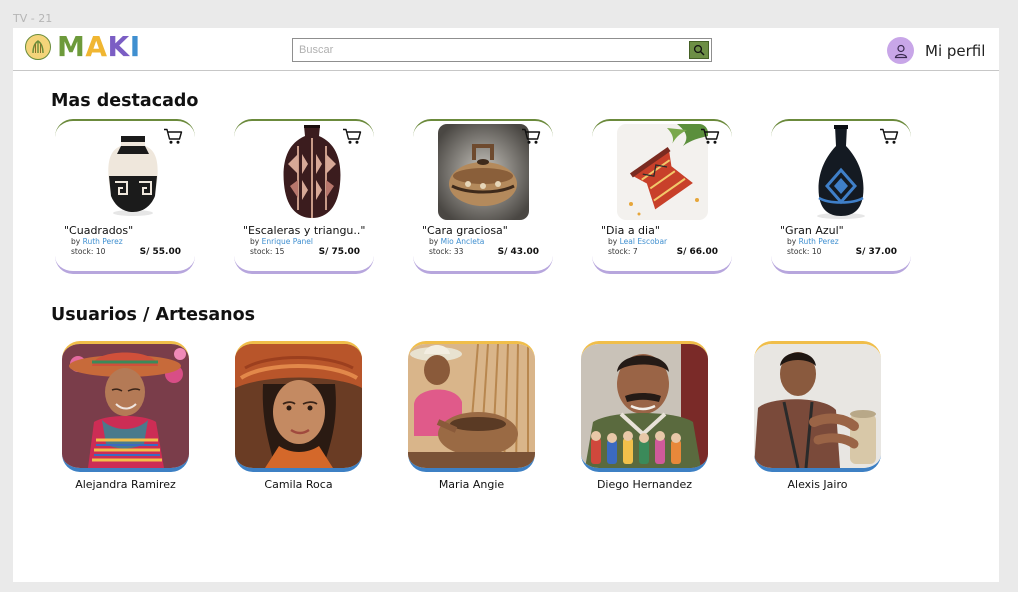  Describe the element at coordinates (267, 251) in the screenshot. I see `product-stock: stock: 15` at that location.